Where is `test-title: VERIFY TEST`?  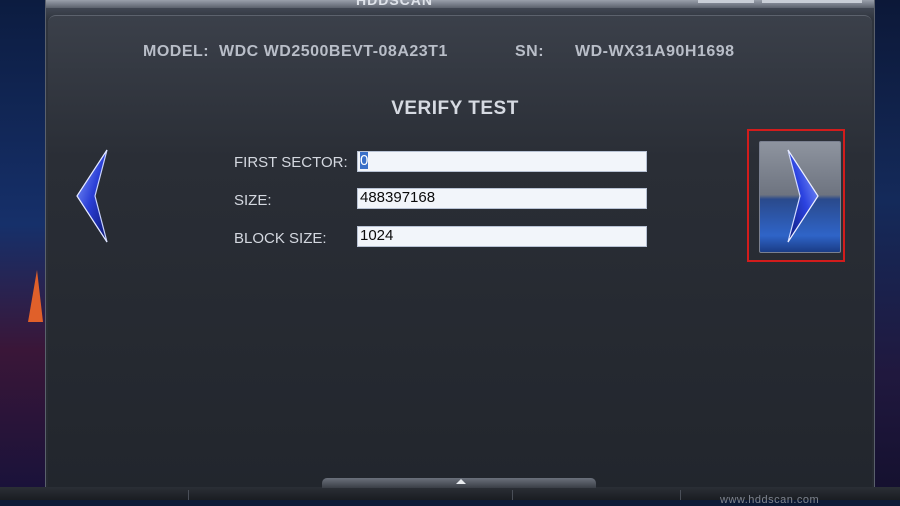
test-title: VERIFY TEST is located at coordinates (455, 108).